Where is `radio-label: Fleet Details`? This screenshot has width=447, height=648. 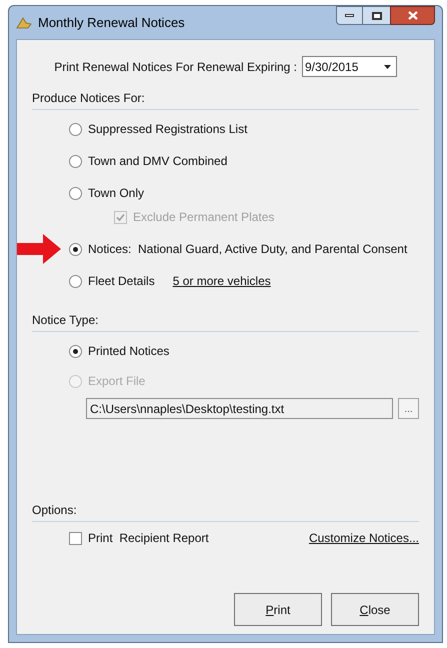
radio-label: Fleet Details is located at coordinates (121, 281).